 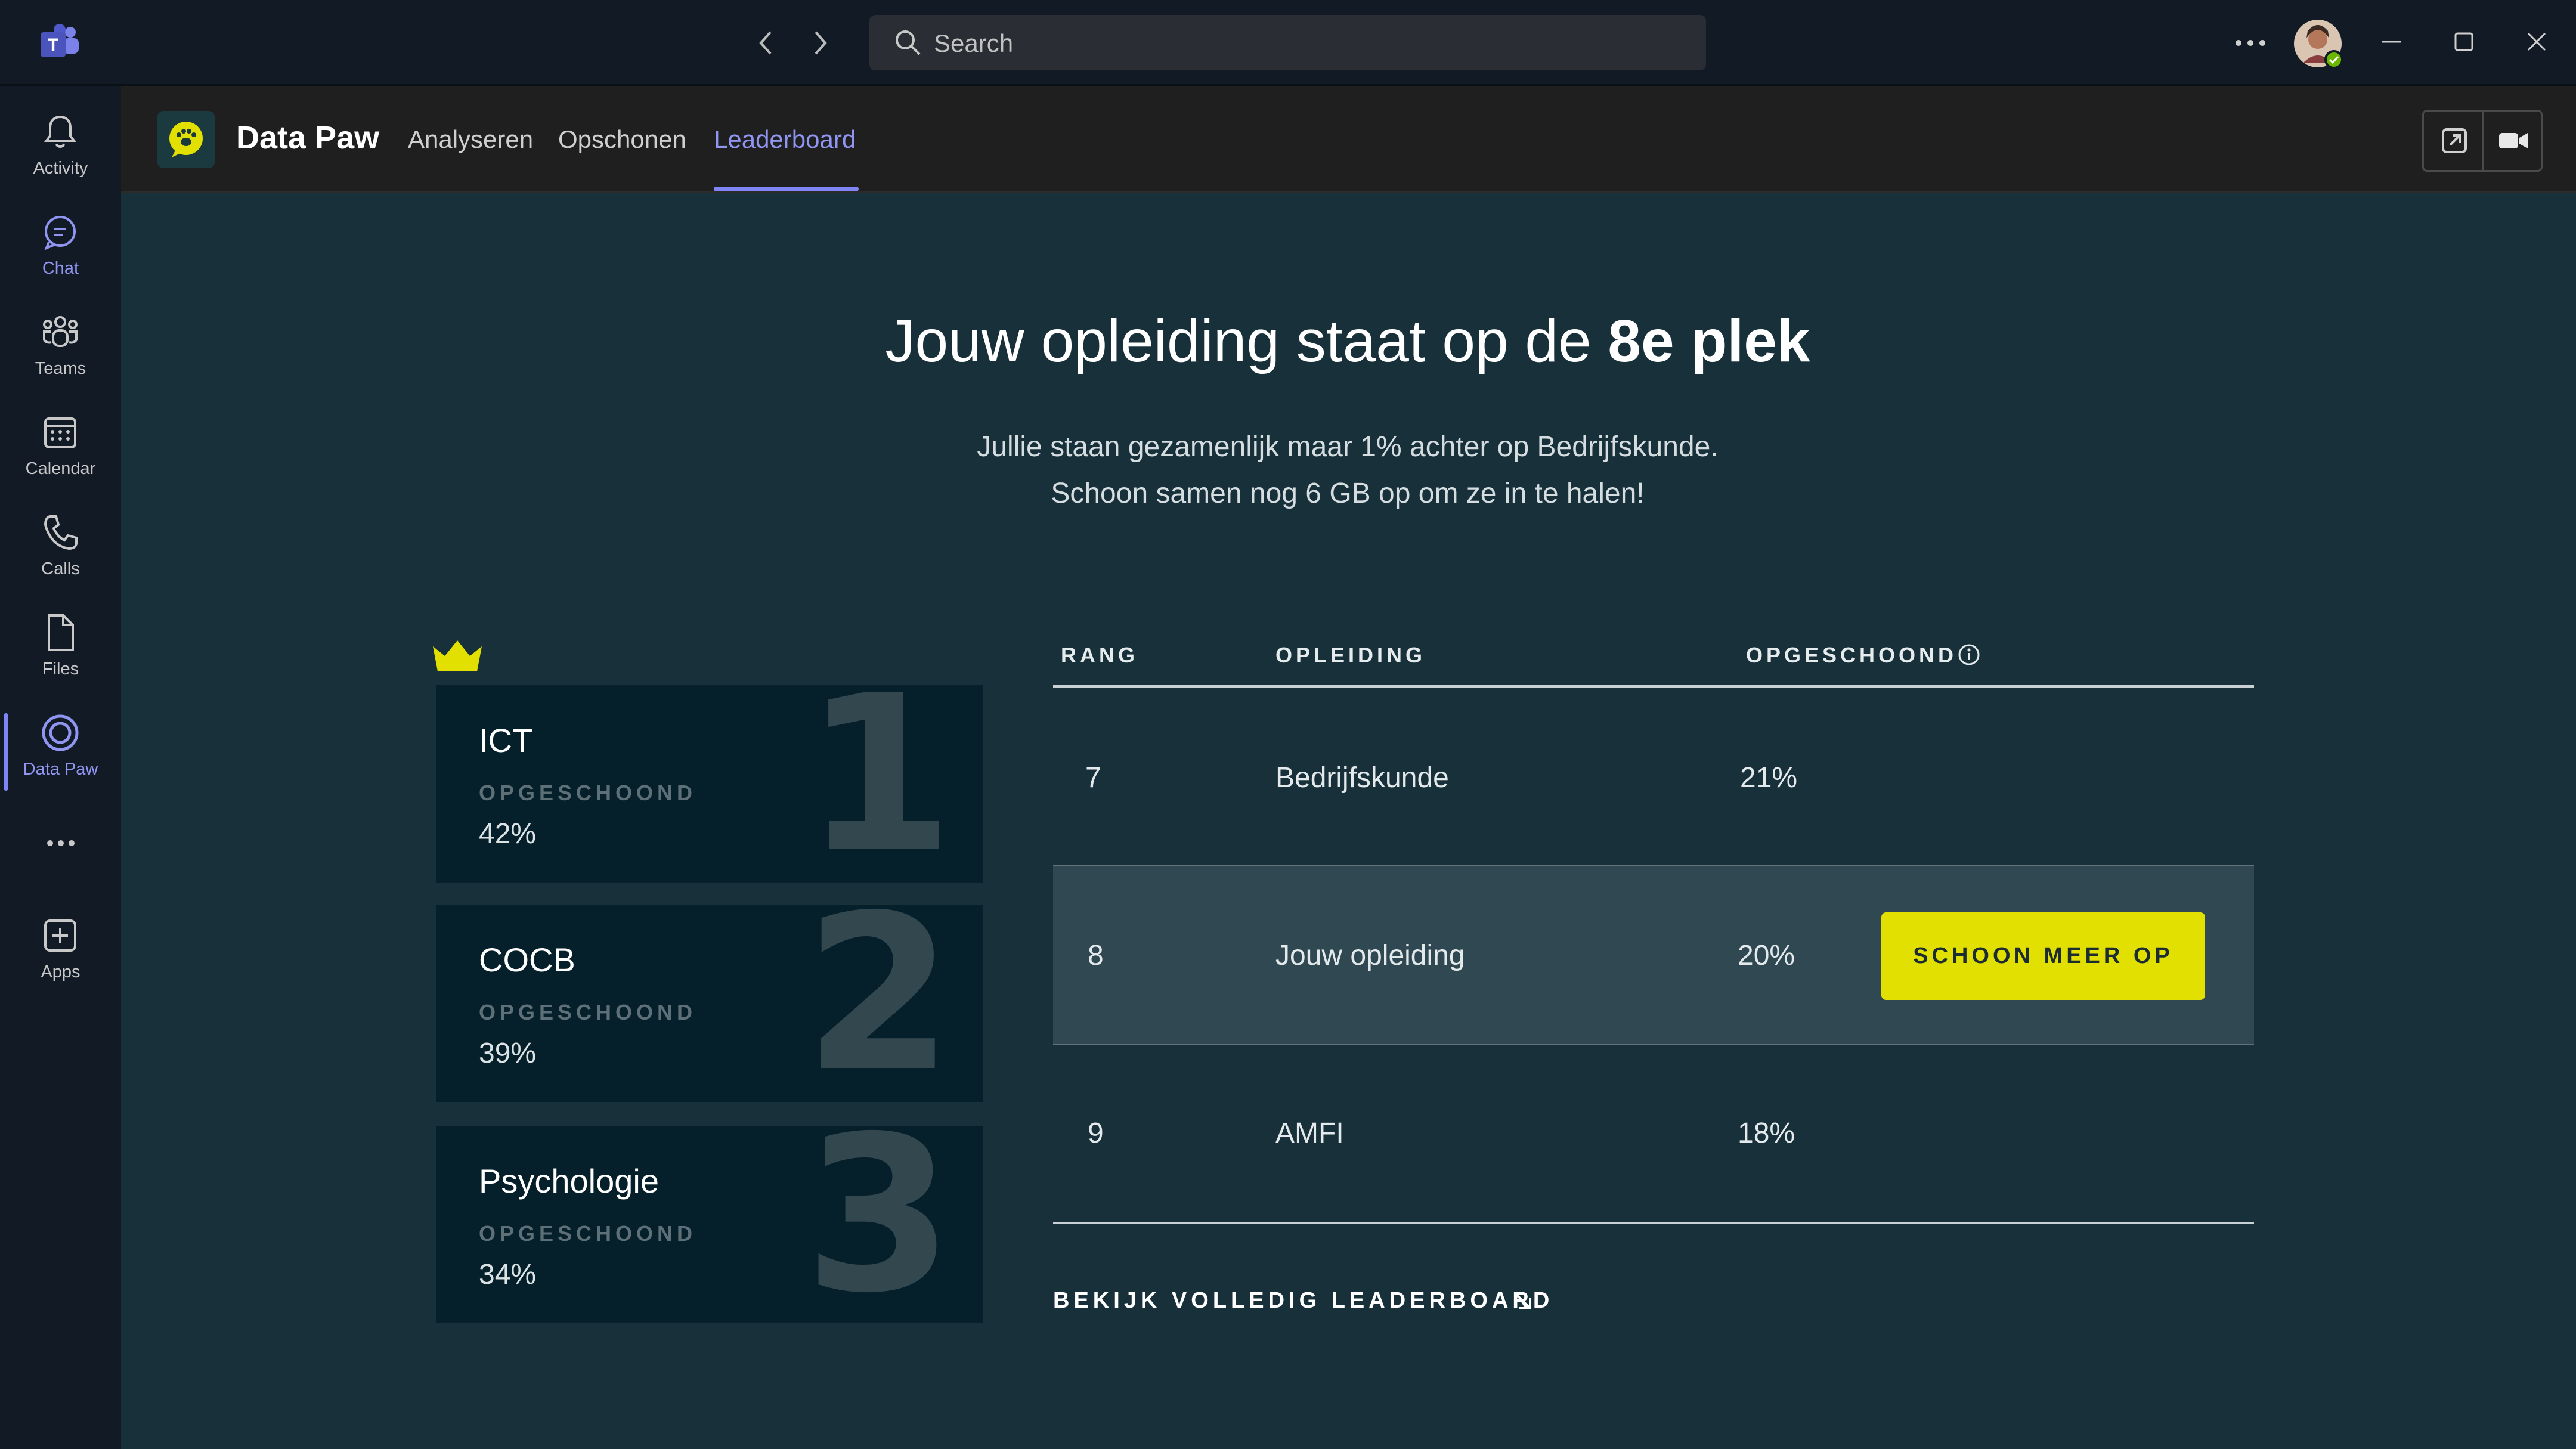 I want to click on podium-card-3: 3 Psychologie OPGESCHOOND 34%, so click(x=710, y=1225).